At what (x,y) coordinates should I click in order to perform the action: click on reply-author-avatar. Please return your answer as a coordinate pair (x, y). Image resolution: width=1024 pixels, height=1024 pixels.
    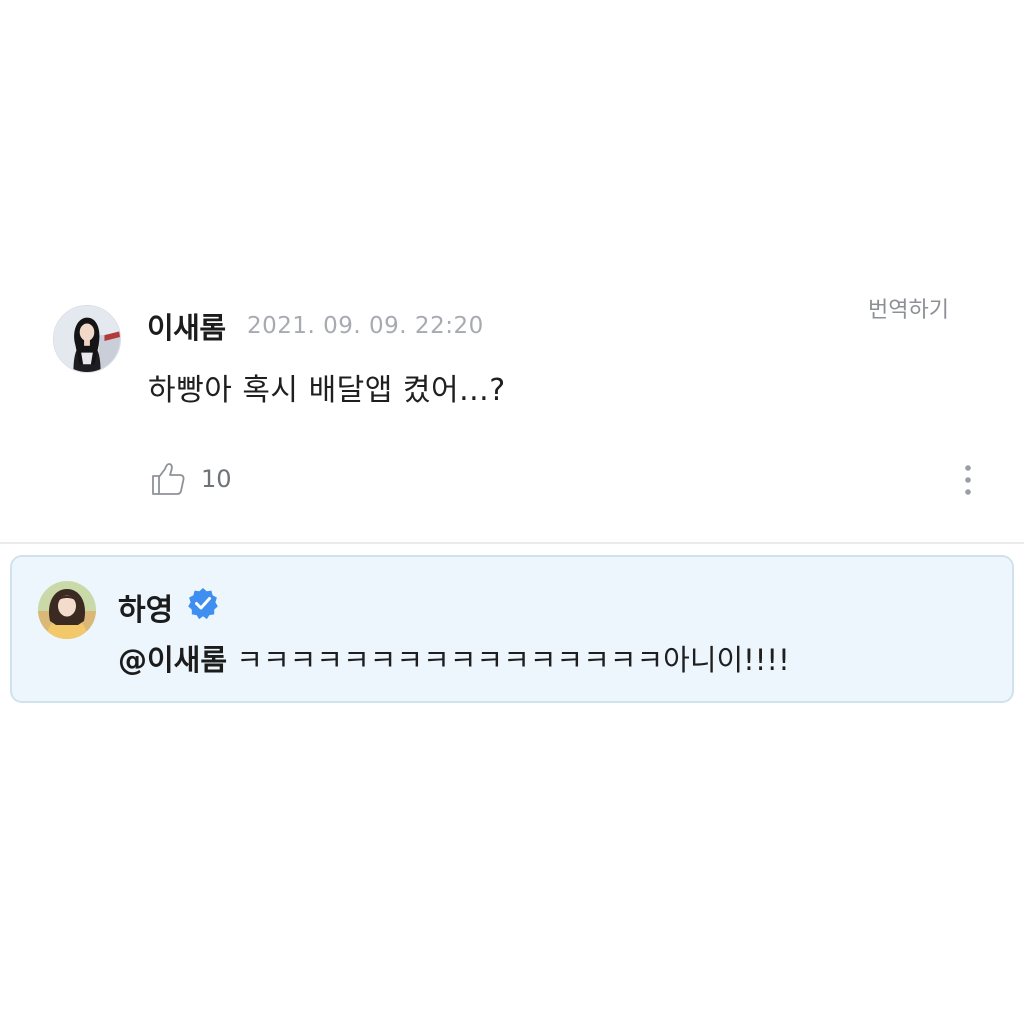
    Looking at the image, I should click on (67, 610).